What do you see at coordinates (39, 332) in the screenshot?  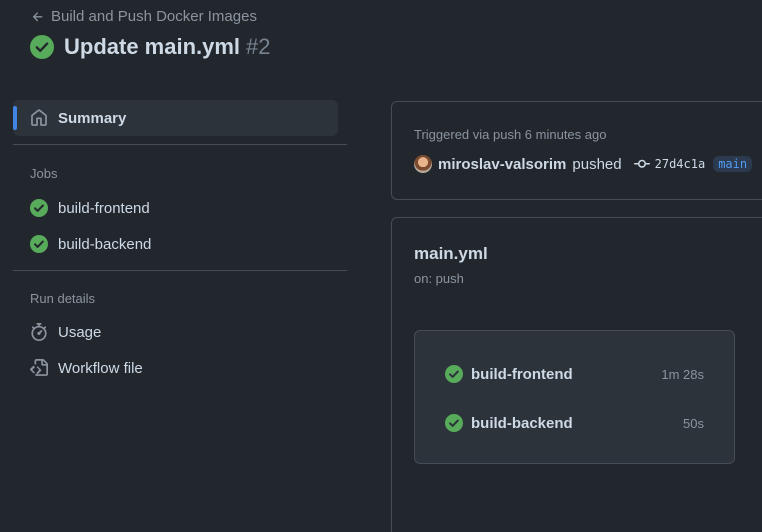 I see `stopwatch-icon` at bounding box center [39, 332].